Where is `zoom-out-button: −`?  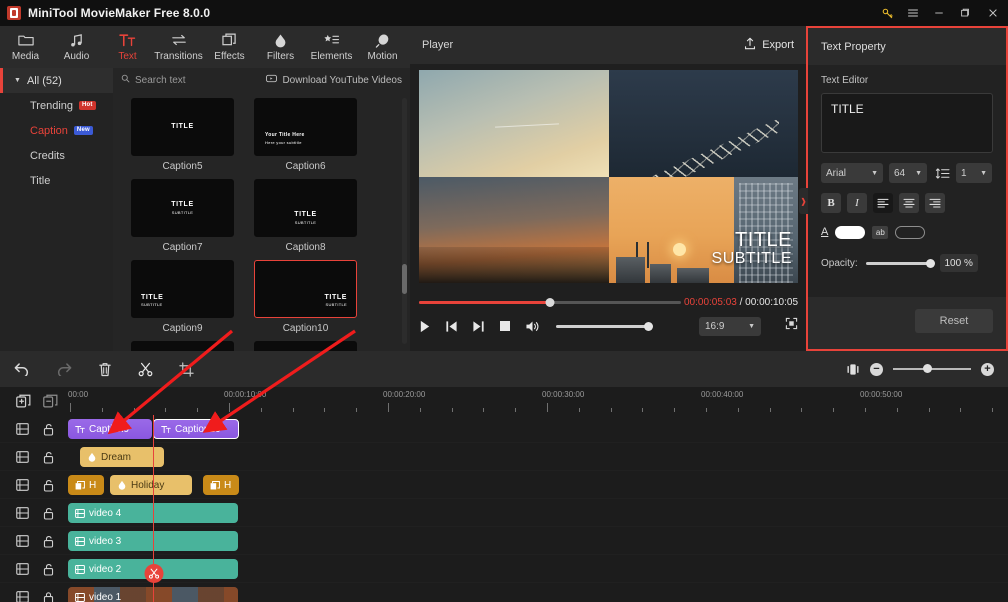 zoom-out-button: − is located at coordinates (876, 369).